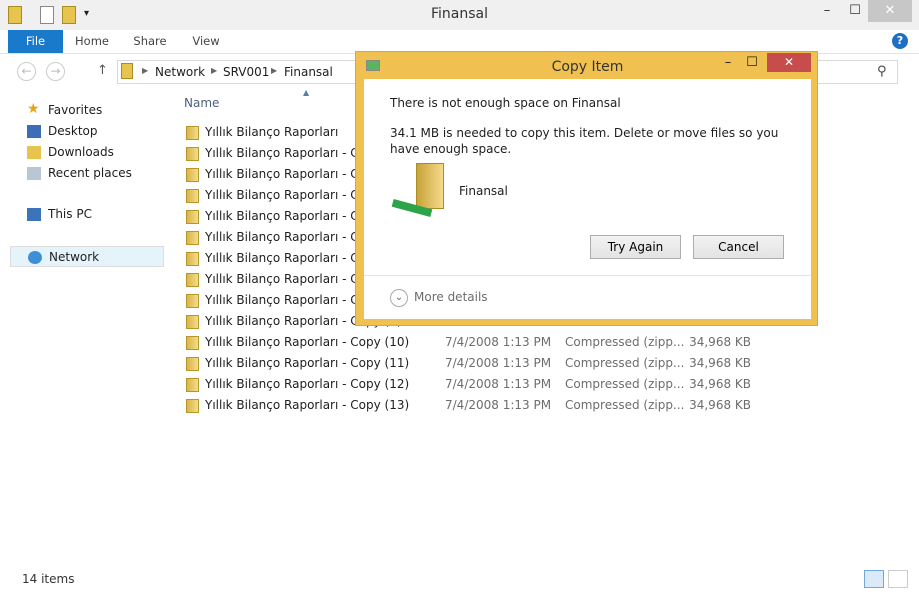 Image resolution: width=919 pixels, height=597 pixels. Describe the element at coordinates (272, 132) in the screenshot. I see `file-name: Yıllık Bilanço Raporları` at that location.